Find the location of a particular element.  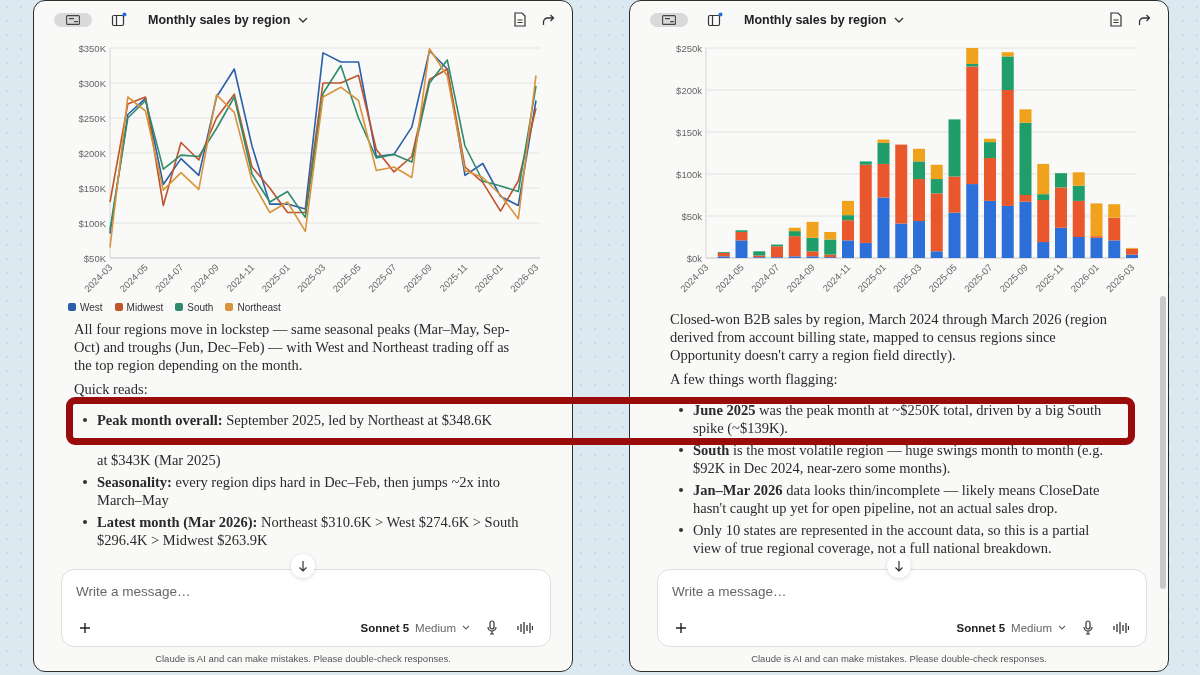

bullet-text: Jan–Mar 2026 data looks thin/incomplete — likely means CloseDate hasn't caught up yet for open pipeline, not an actual sales drop. is located at coordinates (896, 499).